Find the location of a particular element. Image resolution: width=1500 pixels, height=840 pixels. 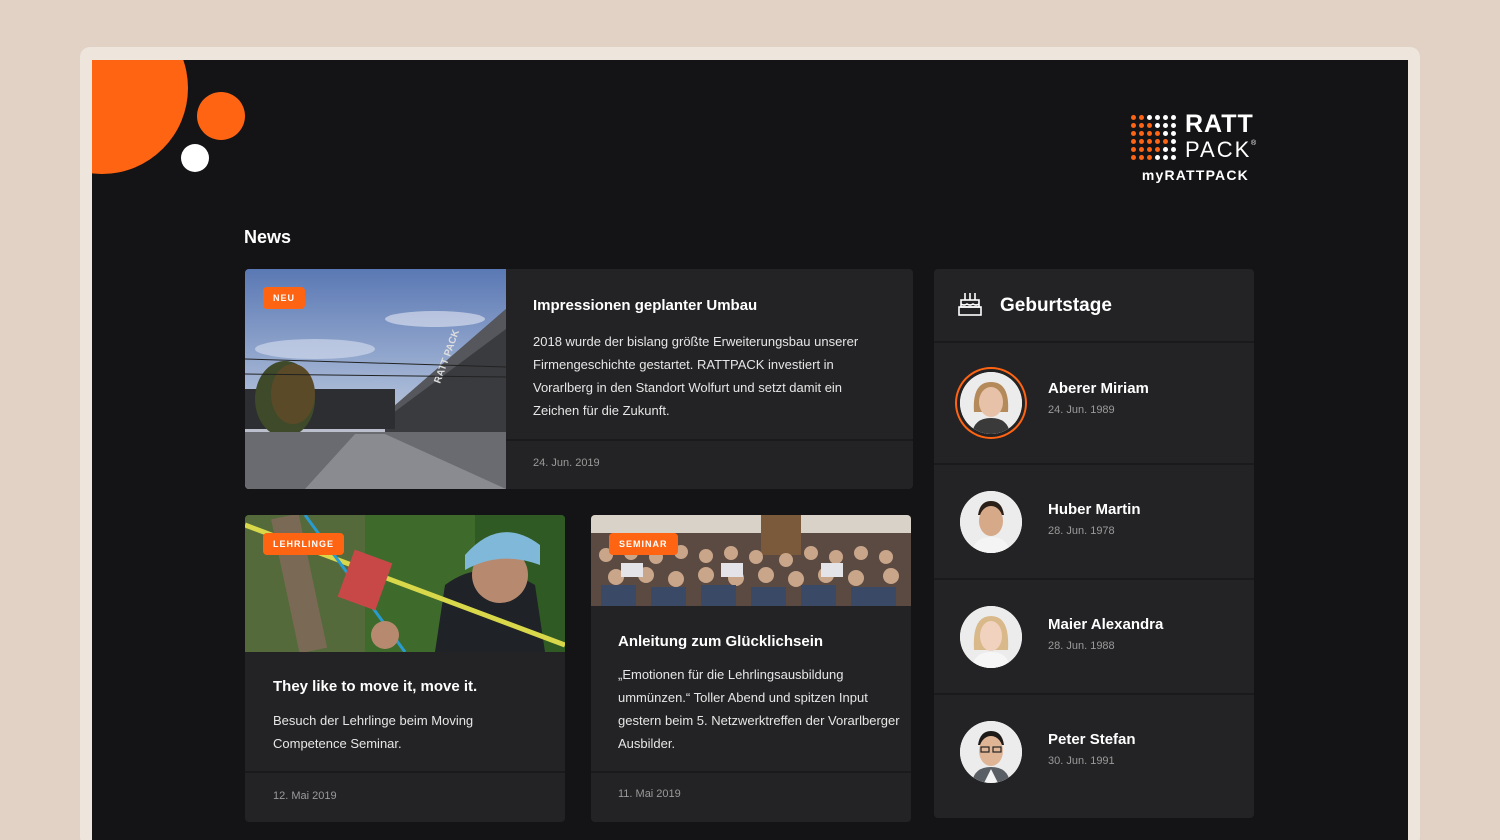

news-heading: News is located at coordinates (268, 237).